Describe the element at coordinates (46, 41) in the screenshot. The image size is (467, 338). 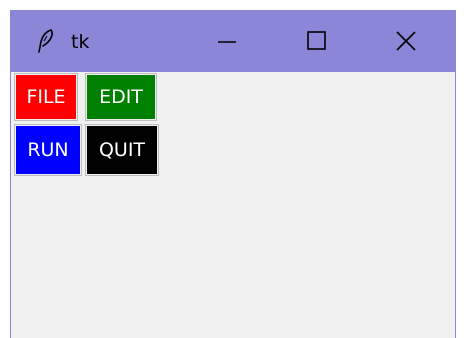
I see `feather-icon` at that location.